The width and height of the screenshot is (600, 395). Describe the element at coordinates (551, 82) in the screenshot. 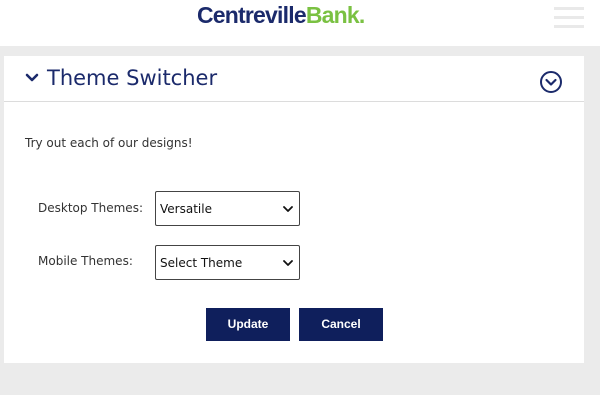

I see `circle-chevron-down-icon` at that location.